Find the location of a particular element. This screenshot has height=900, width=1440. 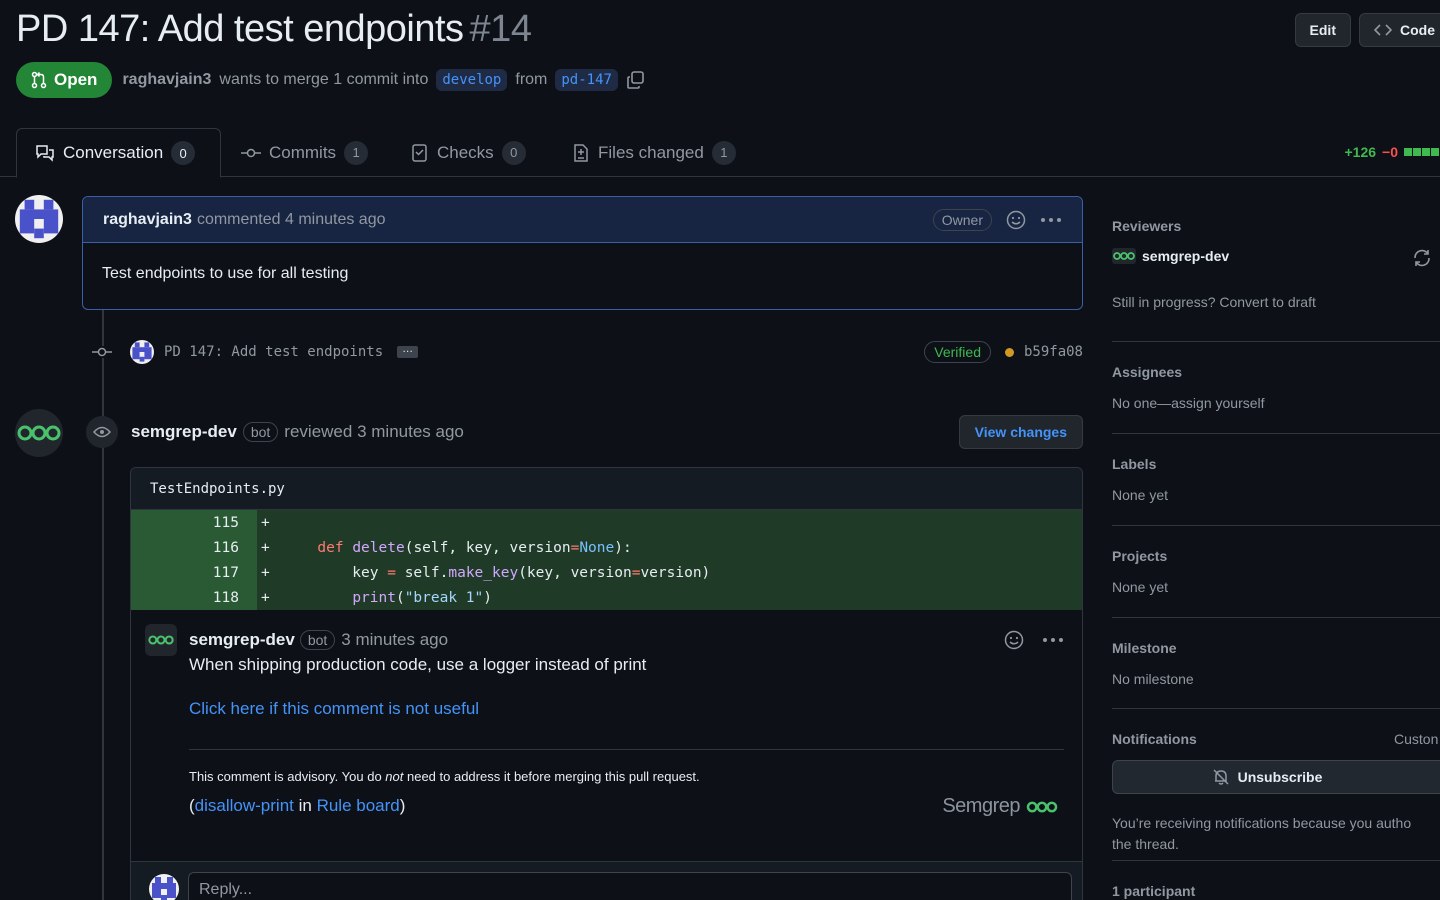

owner-badge: Owner is located at coordinates (962, 219).